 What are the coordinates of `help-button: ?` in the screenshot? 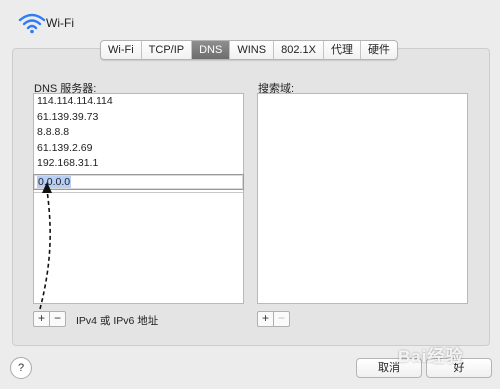 It's located at (21, 368).